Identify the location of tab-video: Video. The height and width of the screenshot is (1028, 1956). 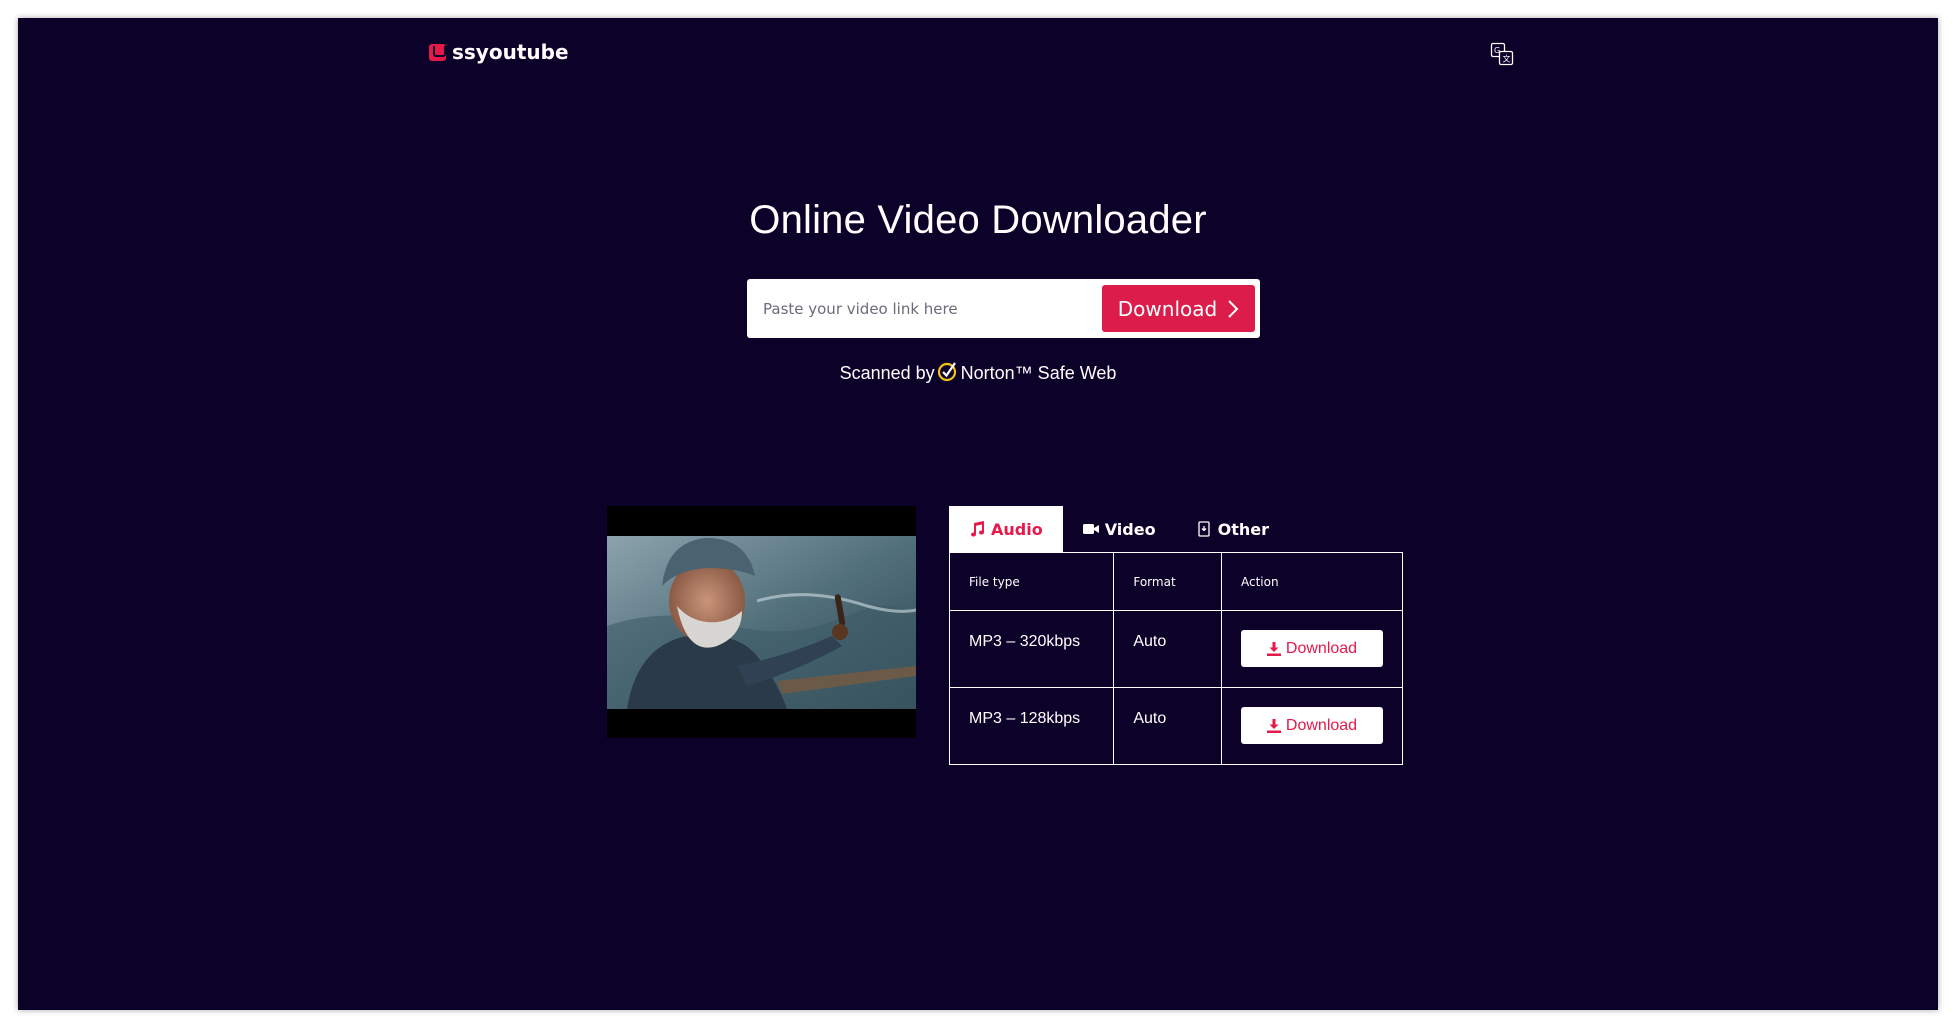
(1119, 529).